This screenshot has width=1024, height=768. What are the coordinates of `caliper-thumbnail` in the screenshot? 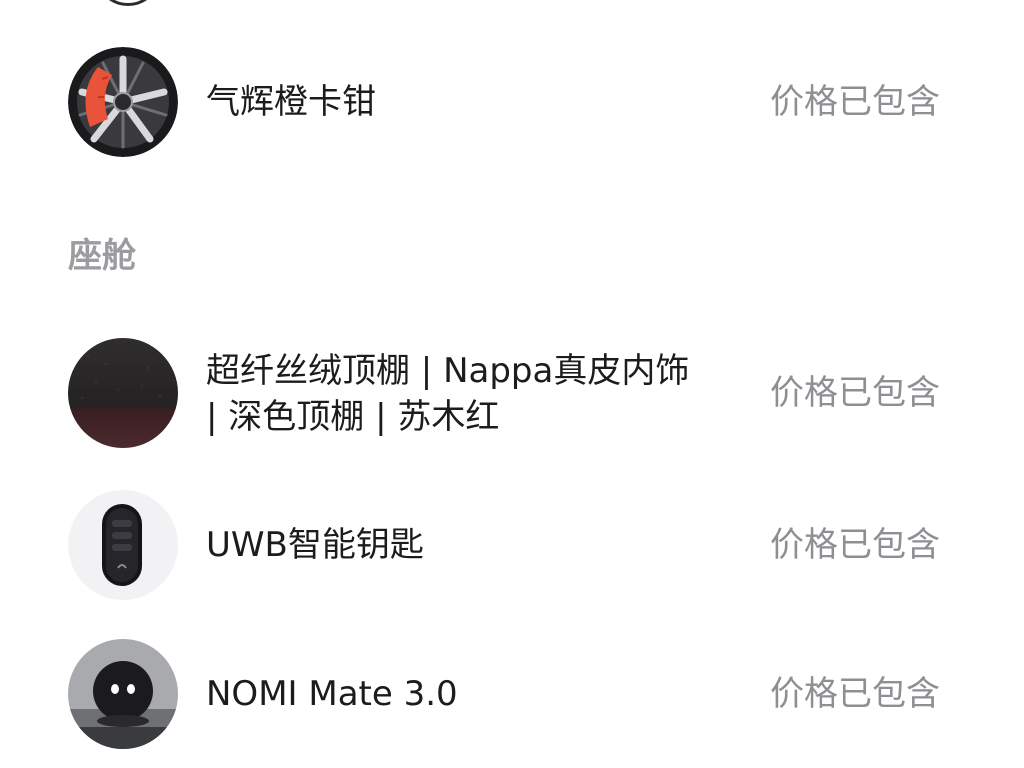 It's located at (123, 102).